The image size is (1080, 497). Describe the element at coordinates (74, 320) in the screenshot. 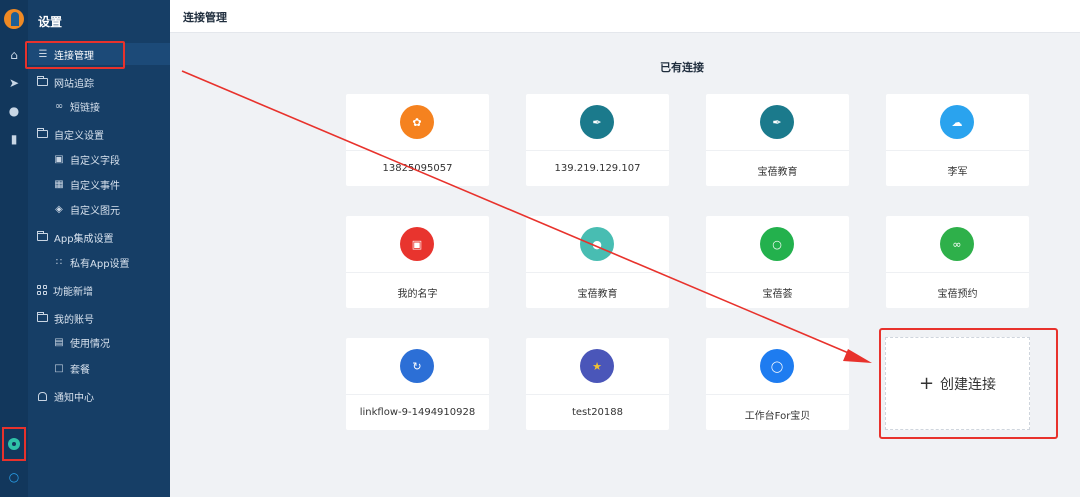

I see `sidebar-item-label: 我的账号` at that location.